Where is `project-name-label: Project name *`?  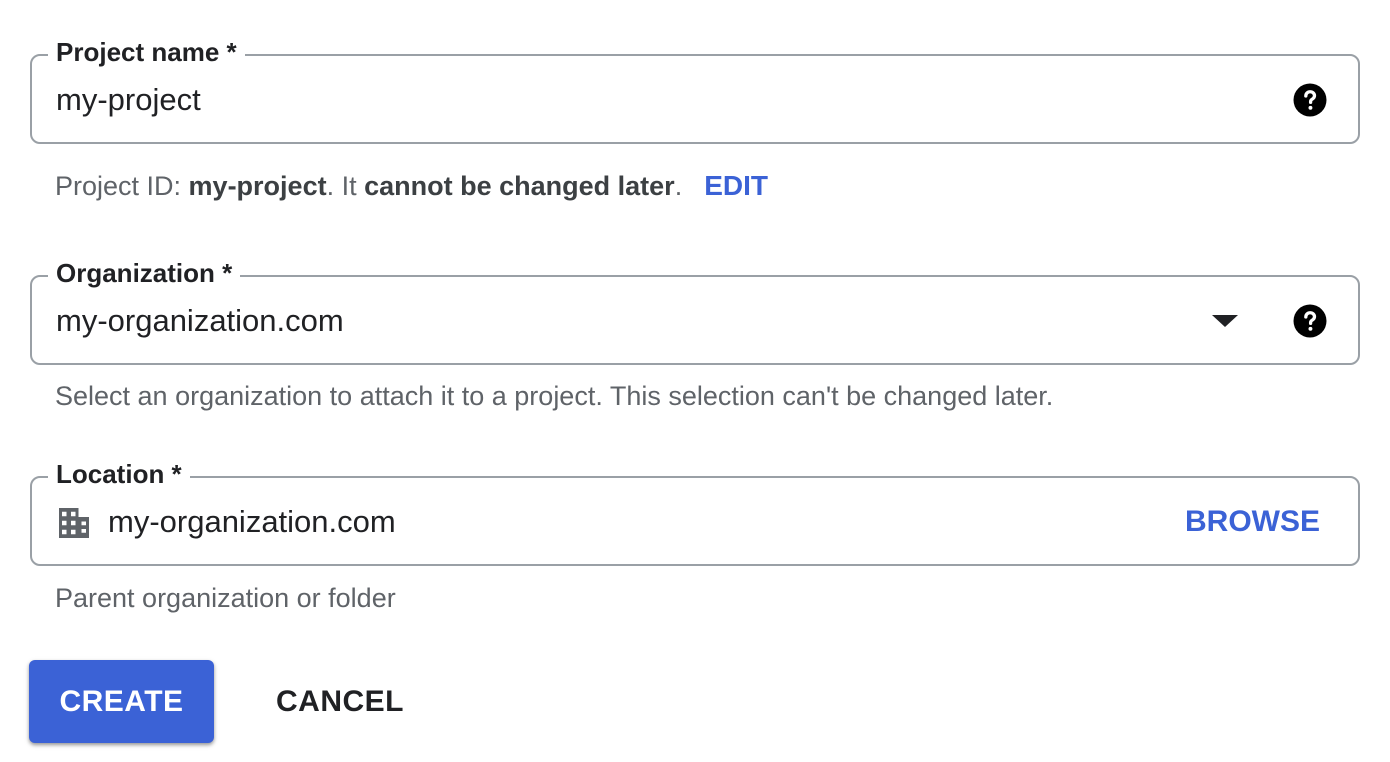
project-name-label: Project name * is located at coordinates (146, 52).